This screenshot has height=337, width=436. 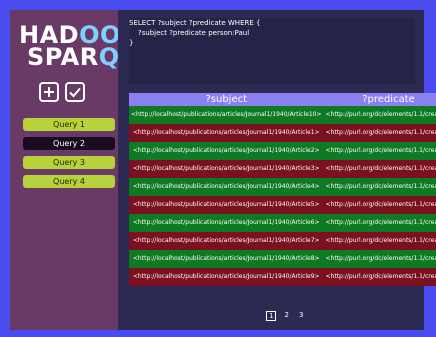 I want to click on column-header-subject: ?subject, so click(x=226, y=99).